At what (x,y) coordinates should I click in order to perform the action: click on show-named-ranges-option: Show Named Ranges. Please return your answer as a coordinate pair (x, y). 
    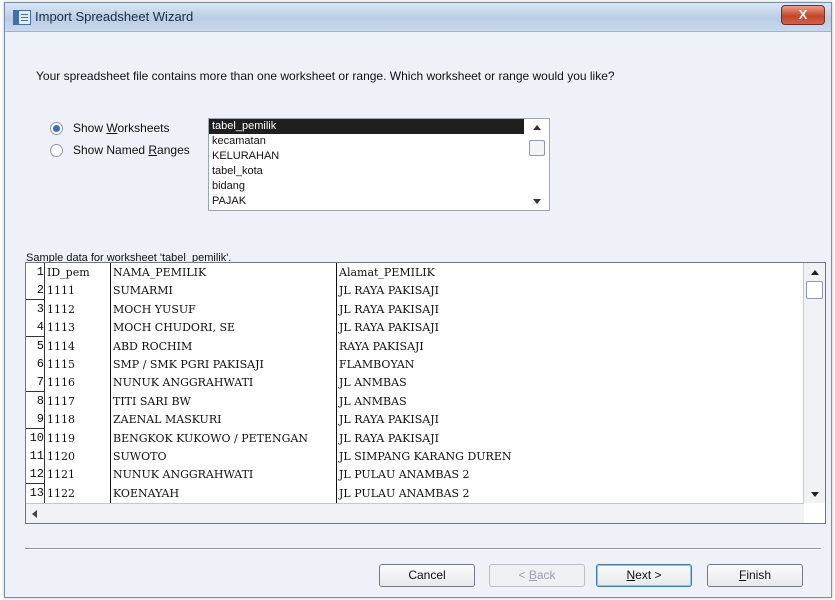
    Looking at the image, I should click on (120, 150).